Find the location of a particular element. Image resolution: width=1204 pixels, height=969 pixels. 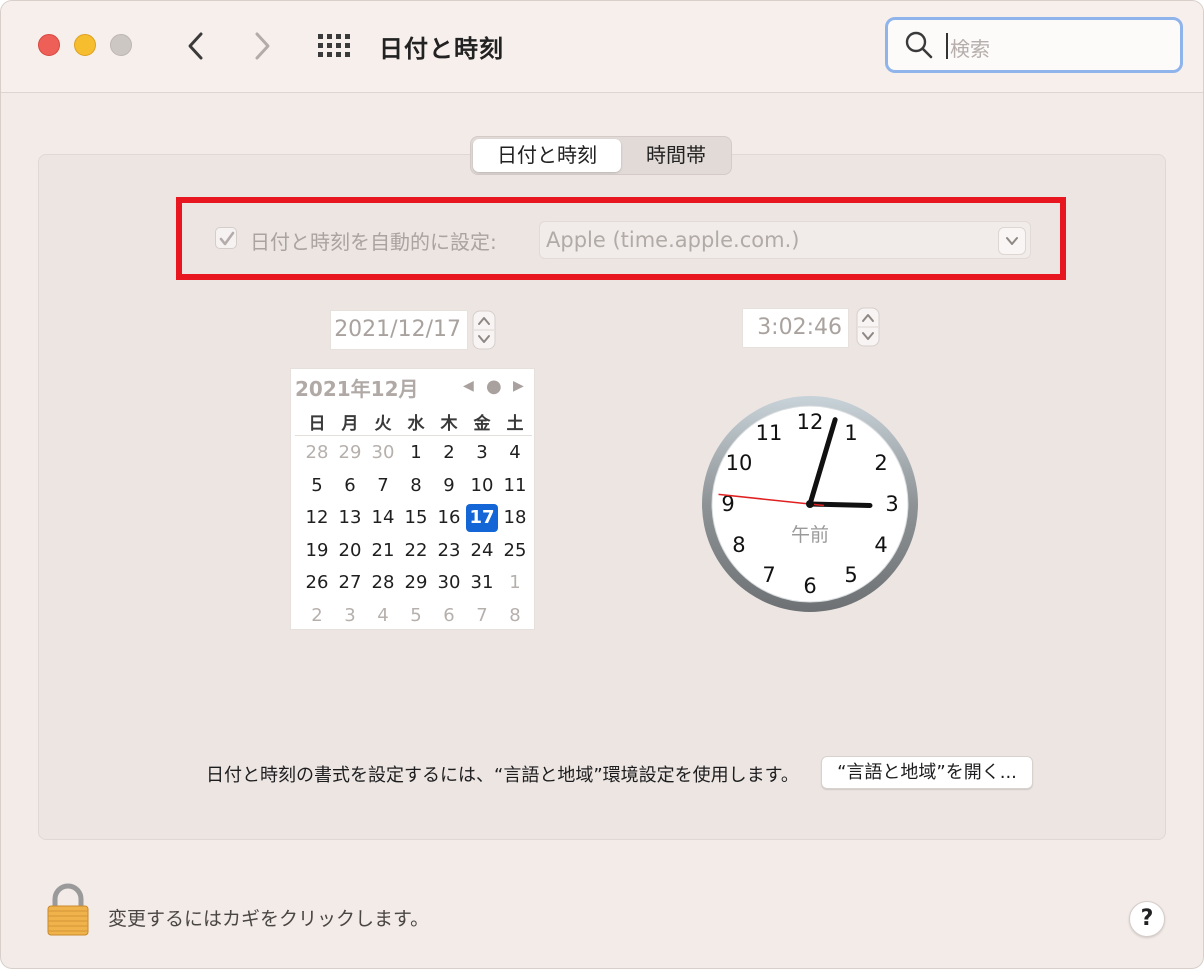

calendar-day: 9 is located at coordinates (449, 486).